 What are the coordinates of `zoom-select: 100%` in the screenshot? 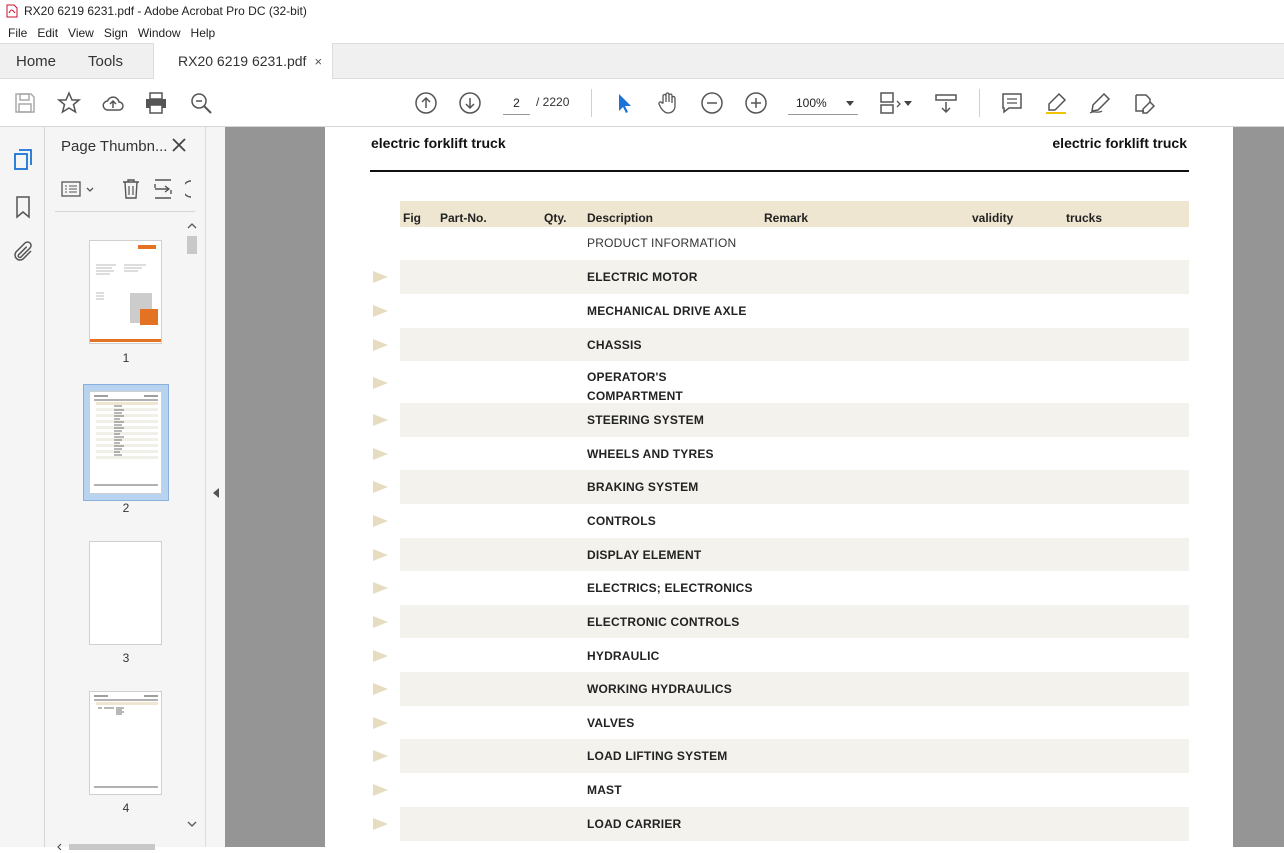 It's located at (823, 104).